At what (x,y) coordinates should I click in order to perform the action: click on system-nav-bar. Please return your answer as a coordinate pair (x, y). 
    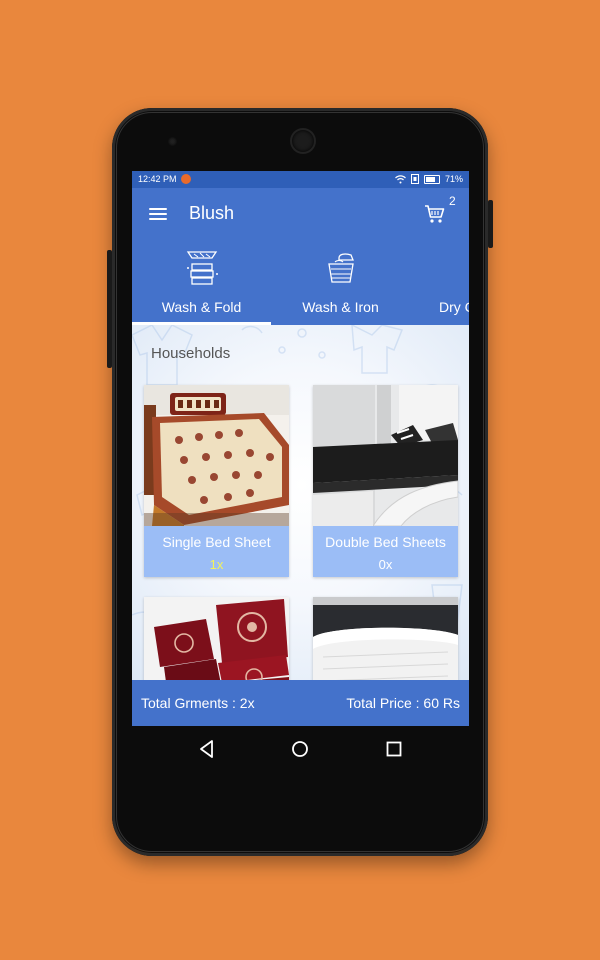
    Looking at the image, I should click on (300, 749).